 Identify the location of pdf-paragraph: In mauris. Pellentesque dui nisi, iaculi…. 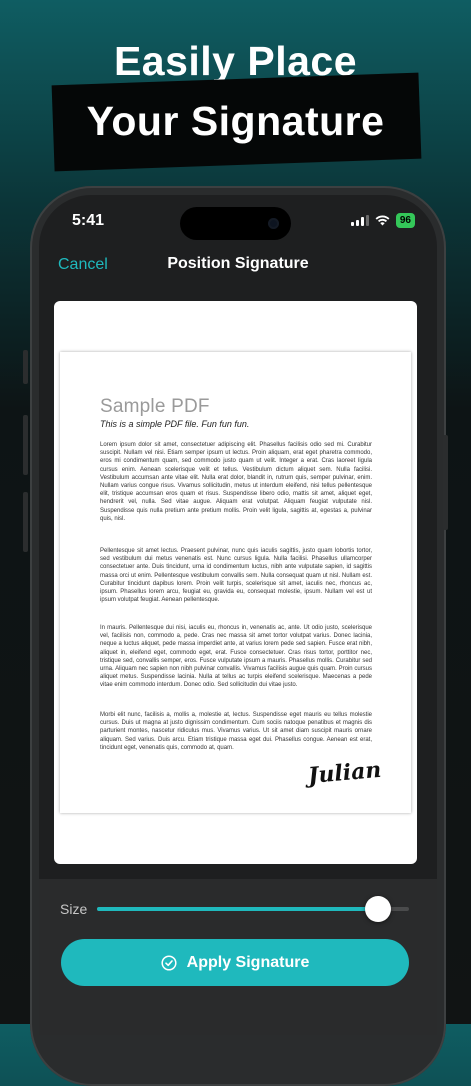
(236, 657).